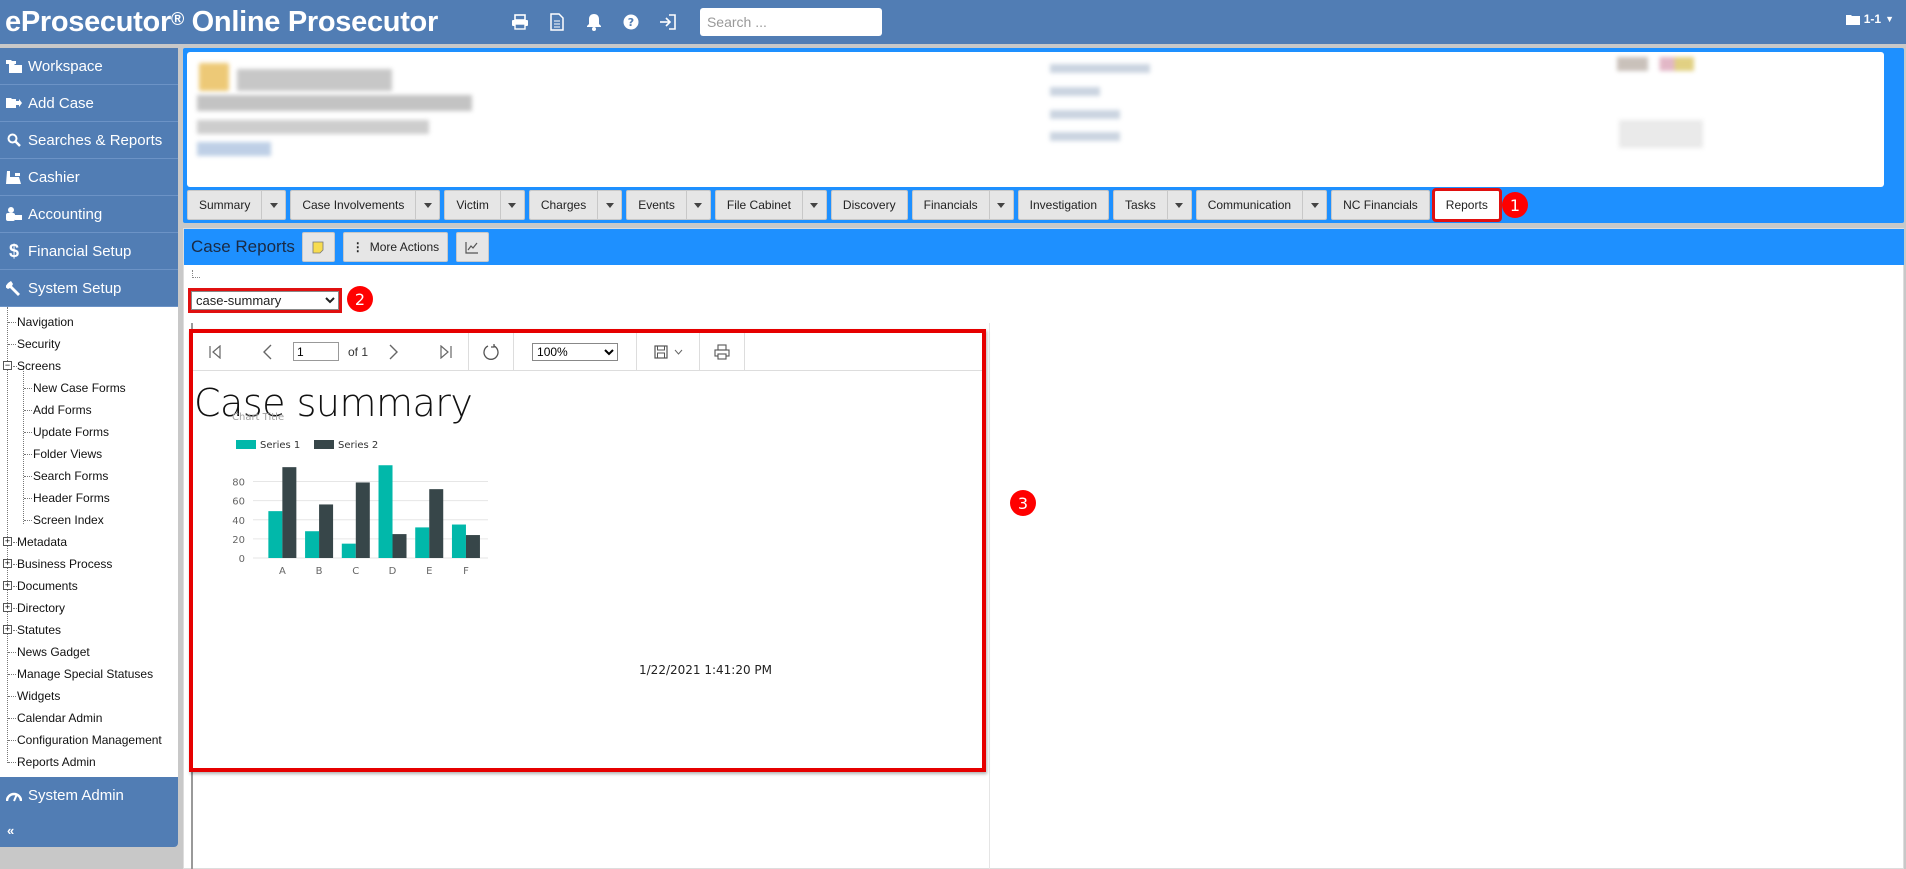 The height and width of the screenshot is (869, 1906). What do you see at coordinates (89, 432) in the screenshot?
I see `tree-item-update-forms: Update Forms` at bounding box center [89, 432].